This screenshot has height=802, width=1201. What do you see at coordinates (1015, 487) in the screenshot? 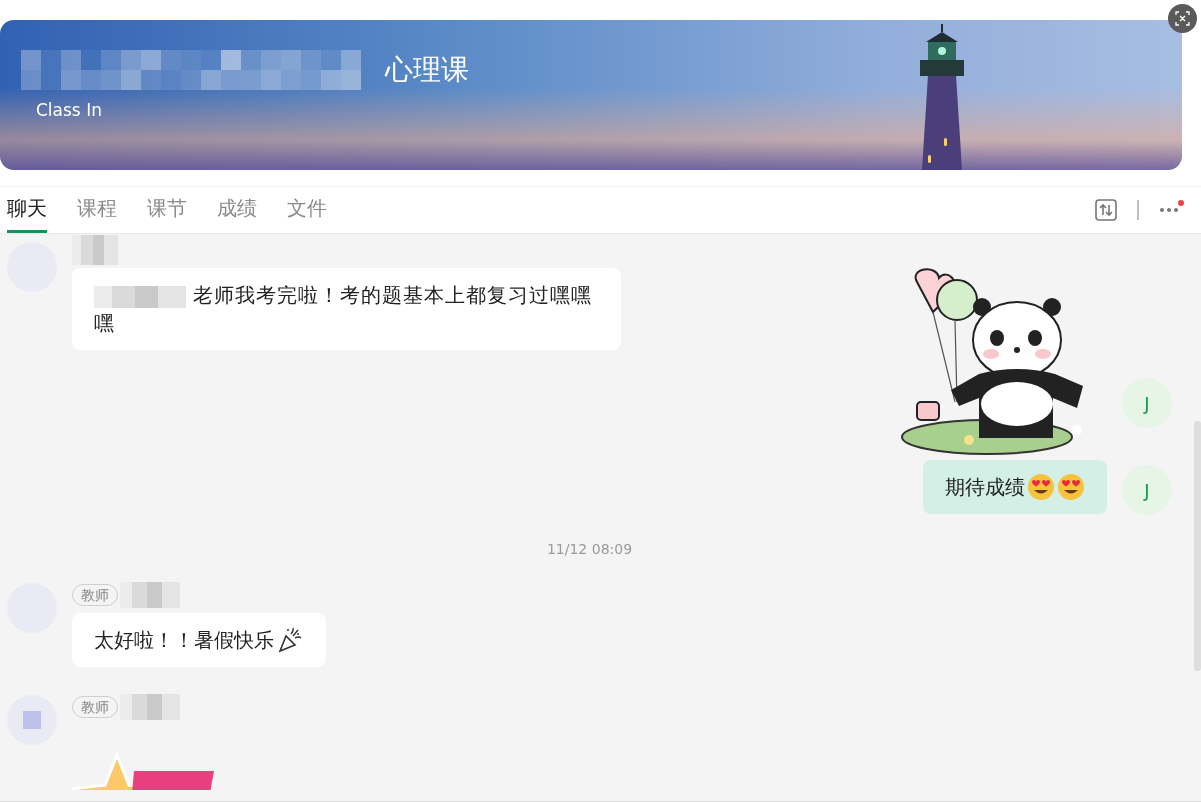
I see `message-bubble: 期待成绩` at bounding box center [1015, 487].